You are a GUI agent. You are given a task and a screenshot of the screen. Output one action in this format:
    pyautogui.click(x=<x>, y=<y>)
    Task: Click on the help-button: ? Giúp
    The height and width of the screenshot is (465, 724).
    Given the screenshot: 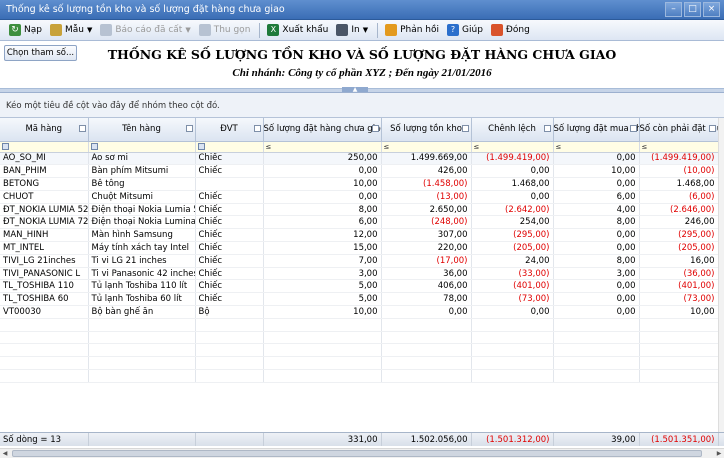 What is the action you would take?
    pyautogui.click(x=465, y=30)
    